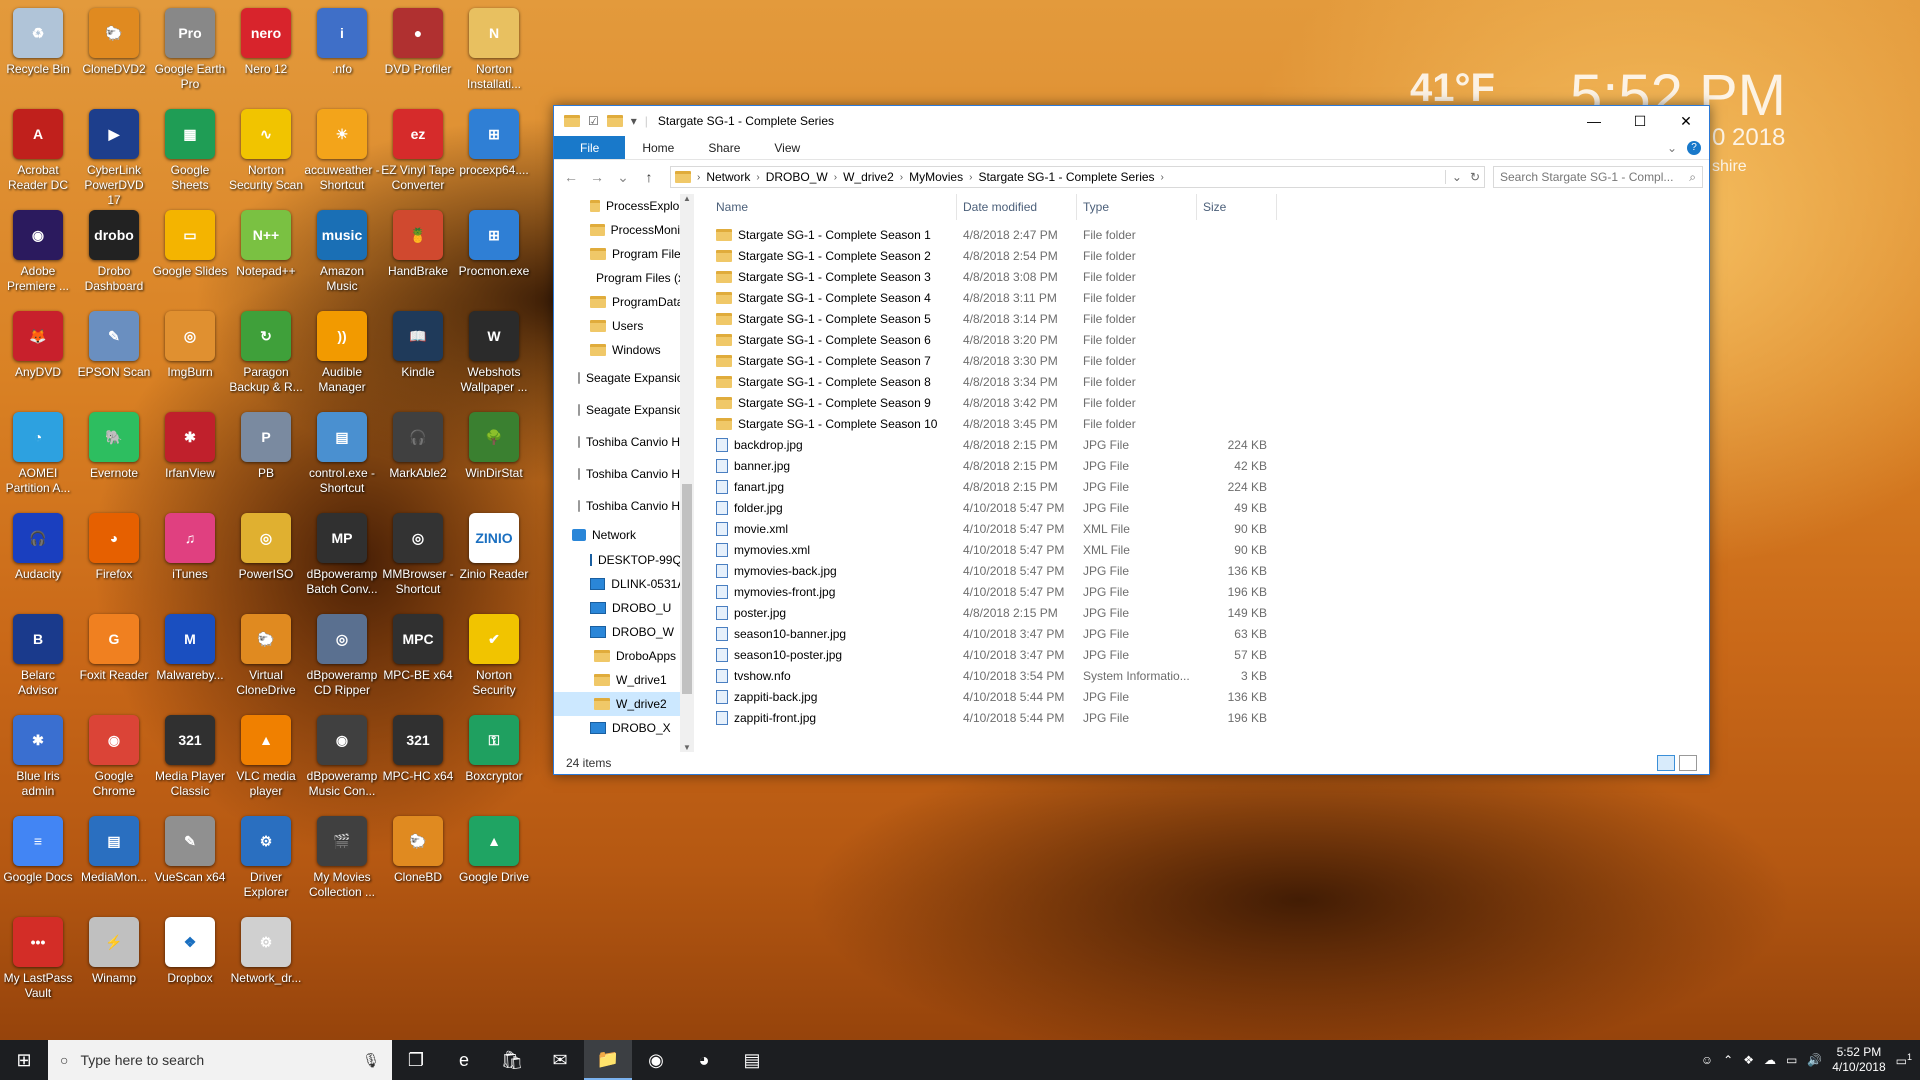 Image resolution: width=1920 pixels, height=1080 pixels. I want to click on desktop-shortcut: drobo Drobo Dashboard, so click(114, 250).